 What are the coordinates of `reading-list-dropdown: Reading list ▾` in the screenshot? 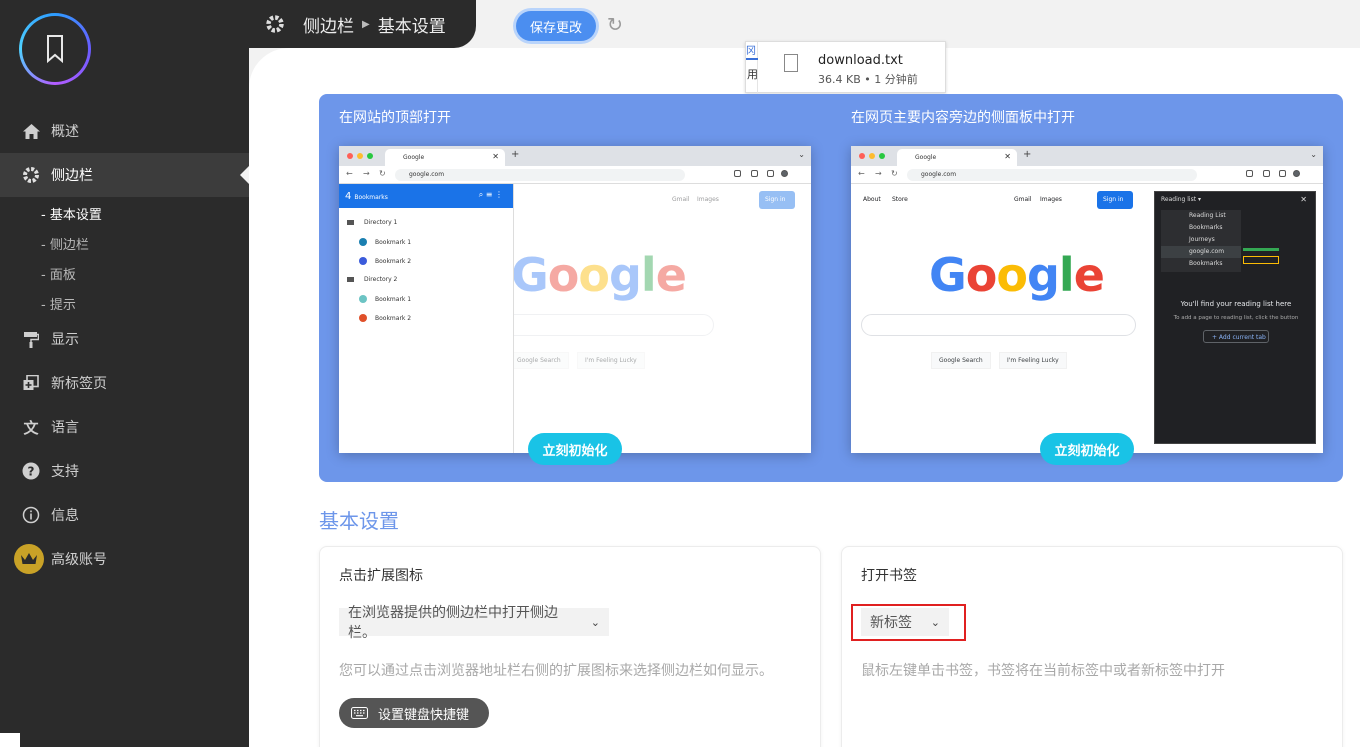 It's located at (1181, 199).